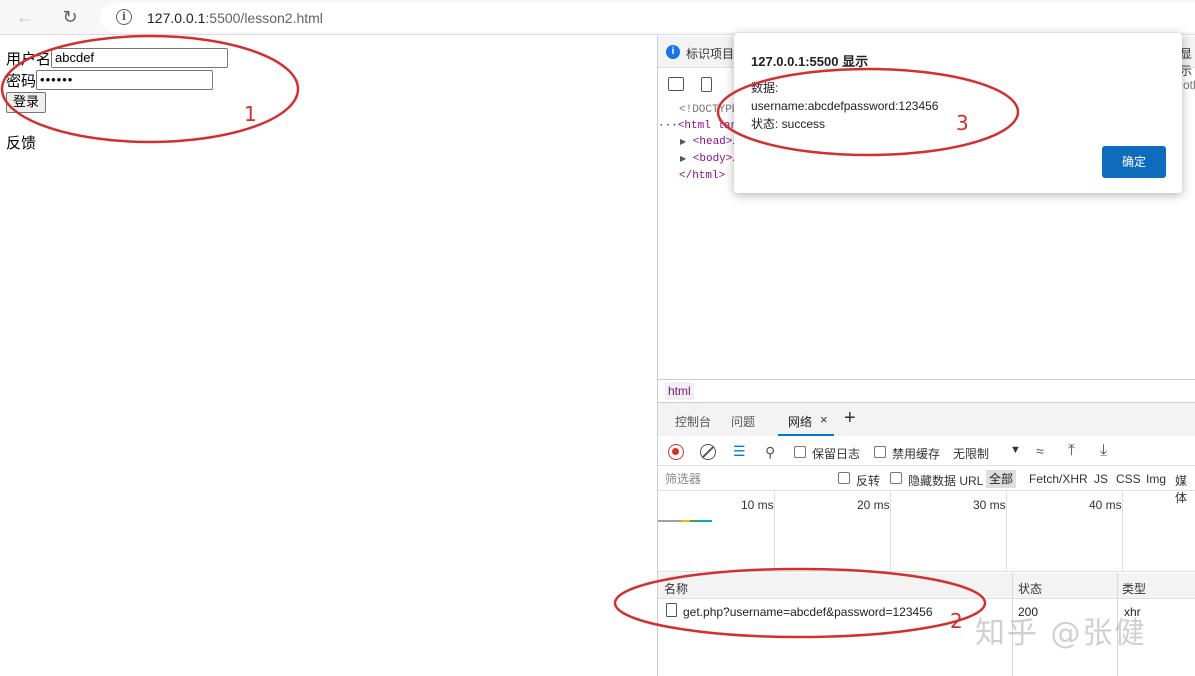 The image size is (1195, 676). Describe the element at coordinates (698, 176) in the screenshot. I see `dom-html-close: </html>` at that location.